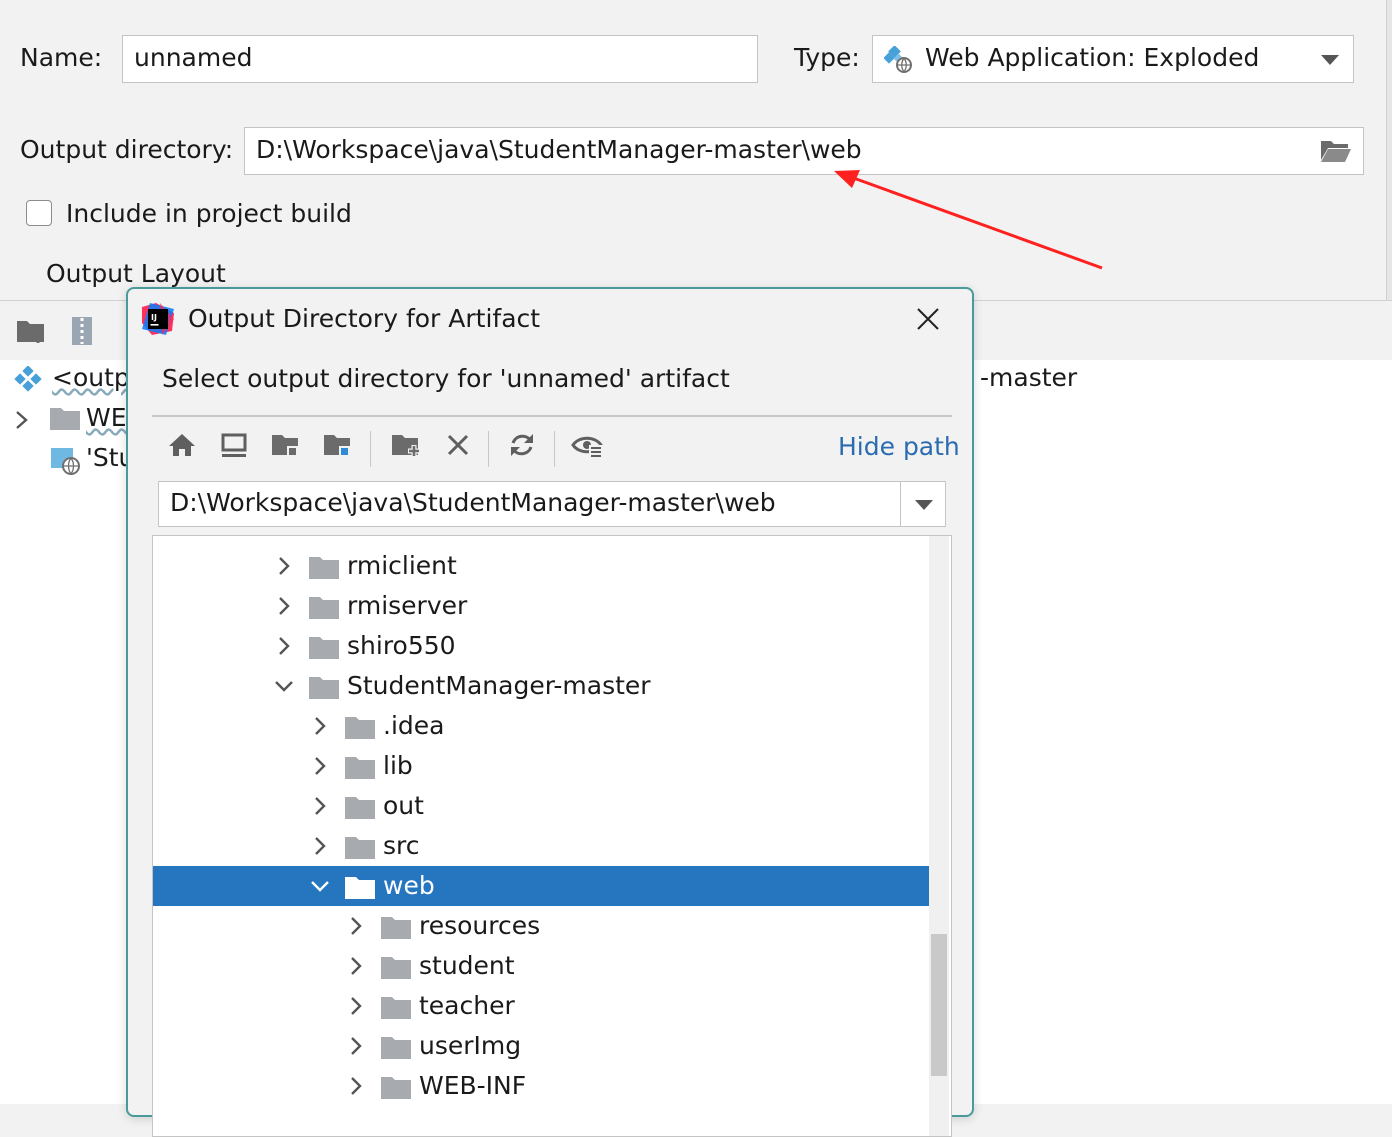 The width and height of the screenshot is (1392, 1137). Describe the element at coordinates (928, 319) in the screenshot. I see `close-icon` at that location.